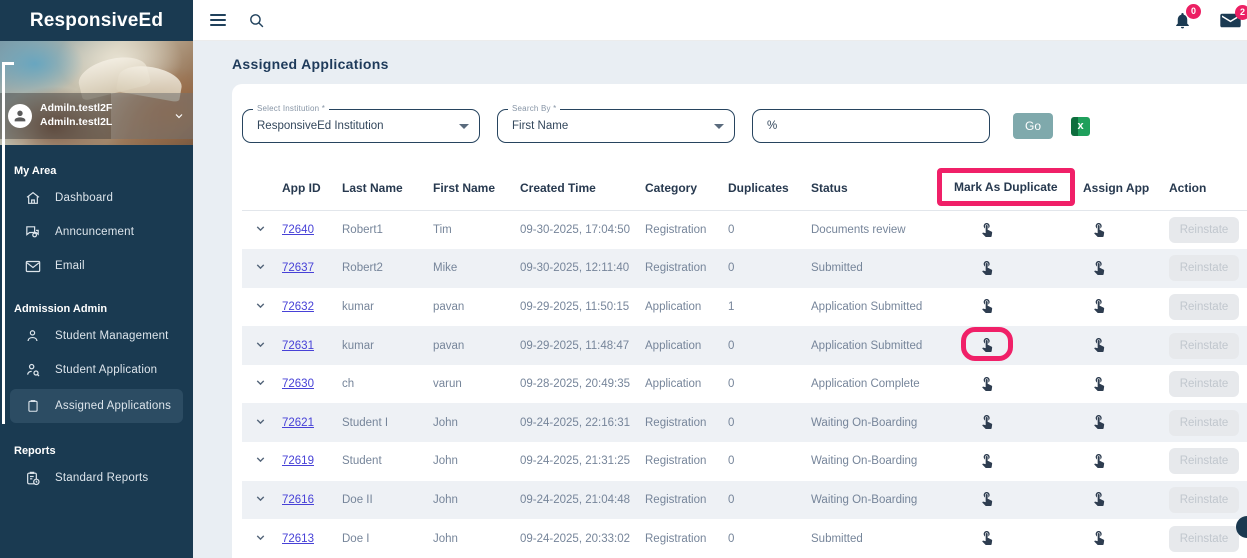 The height and width of the screenshot is (558, 1247). What do you see at coordinates (865, 384) in the screenshot?
I see `status-cell: Application Complete` at bounding box center [865, 384].